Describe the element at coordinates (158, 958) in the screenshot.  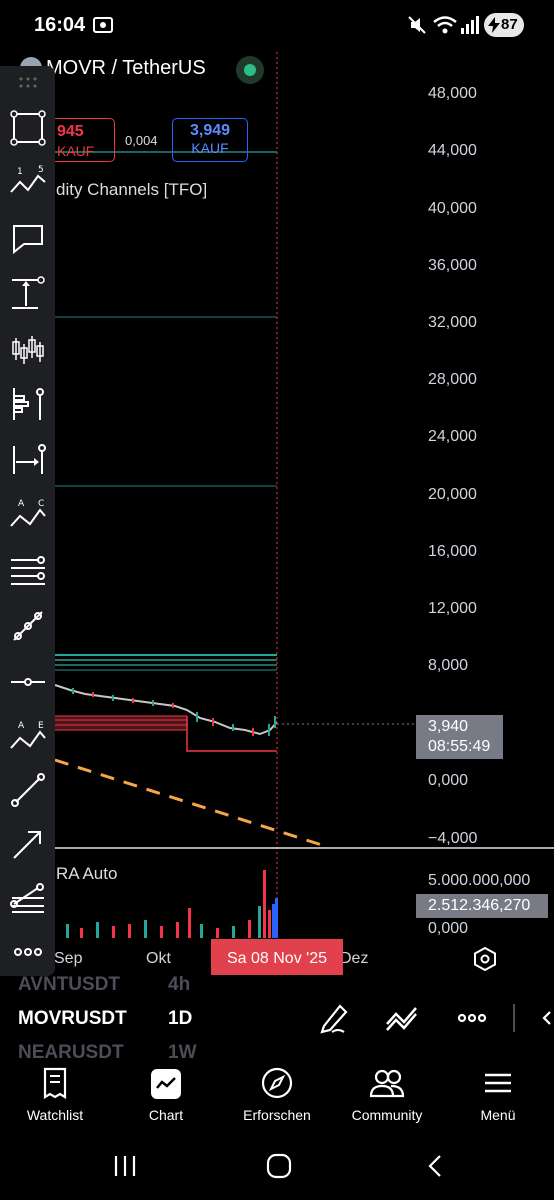
I see `time-axis-label: Okt` at that location.